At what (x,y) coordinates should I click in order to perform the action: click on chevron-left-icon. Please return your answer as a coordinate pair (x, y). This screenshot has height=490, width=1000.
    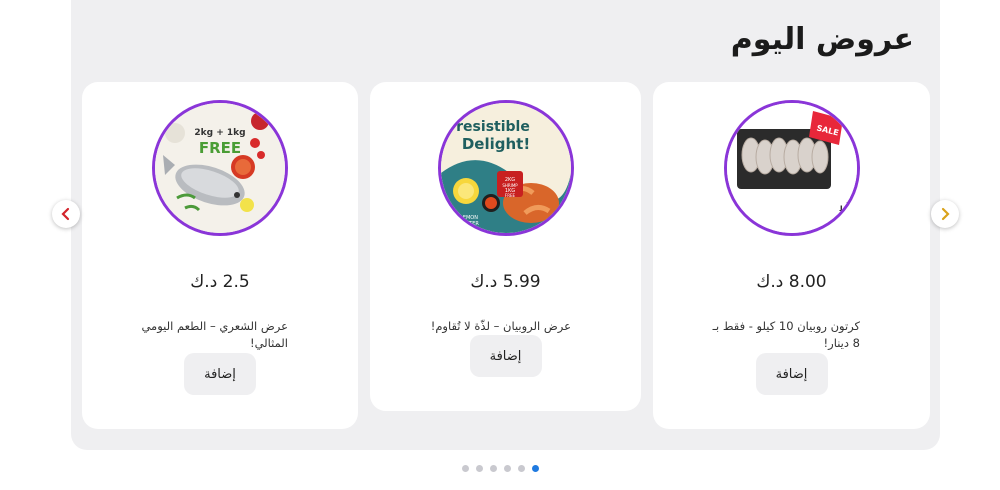
    Looking at the image, I should click on (65, 214).